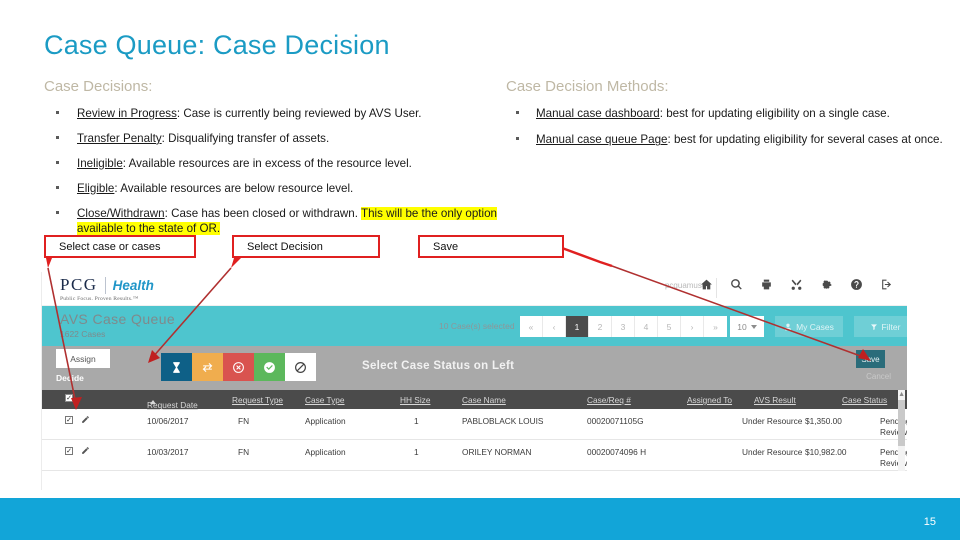 This screenshot has width=960, height=540. I want to click on page-button-1: 1, so click(577, 326).